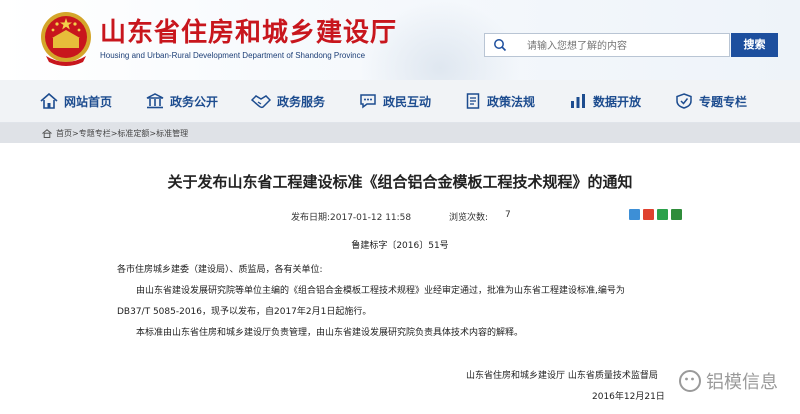  I want to click on nav-item-open-government: 政务公开, so click(182, 101).